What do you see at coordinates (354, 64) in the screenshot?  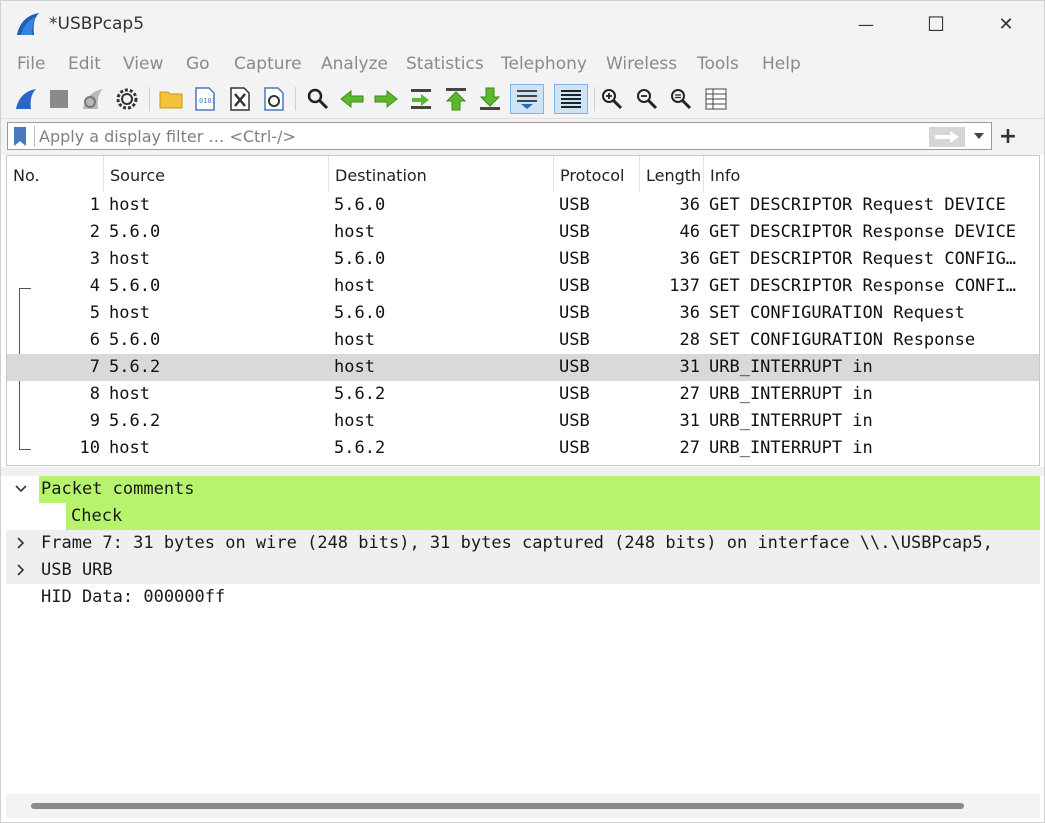 I see `menu-analyze: Analyze` at bounding box center [354, 64].